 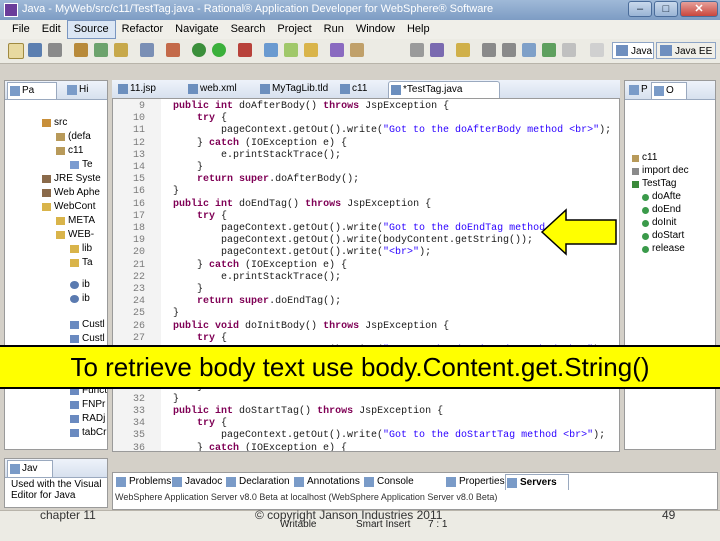 I want to click on folder-icon, so click(x=121, y=50).